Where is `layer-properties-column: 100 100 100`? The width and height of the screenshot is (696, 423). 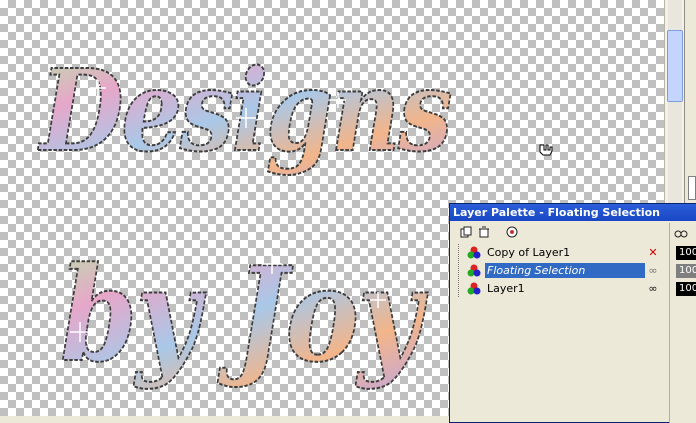 layer-properties-column: 100 100 100 is located at coordinates (682, 323).